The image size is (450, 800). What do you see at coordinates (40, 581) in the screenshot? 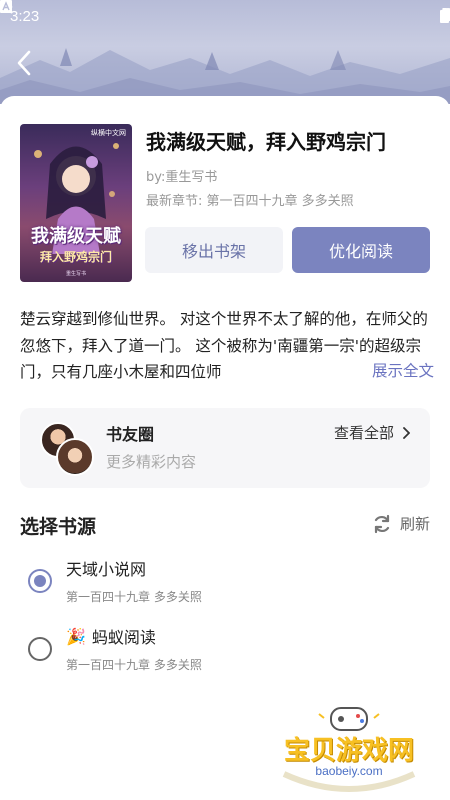
I see `radio-selected` at bounding box center [40, 581].